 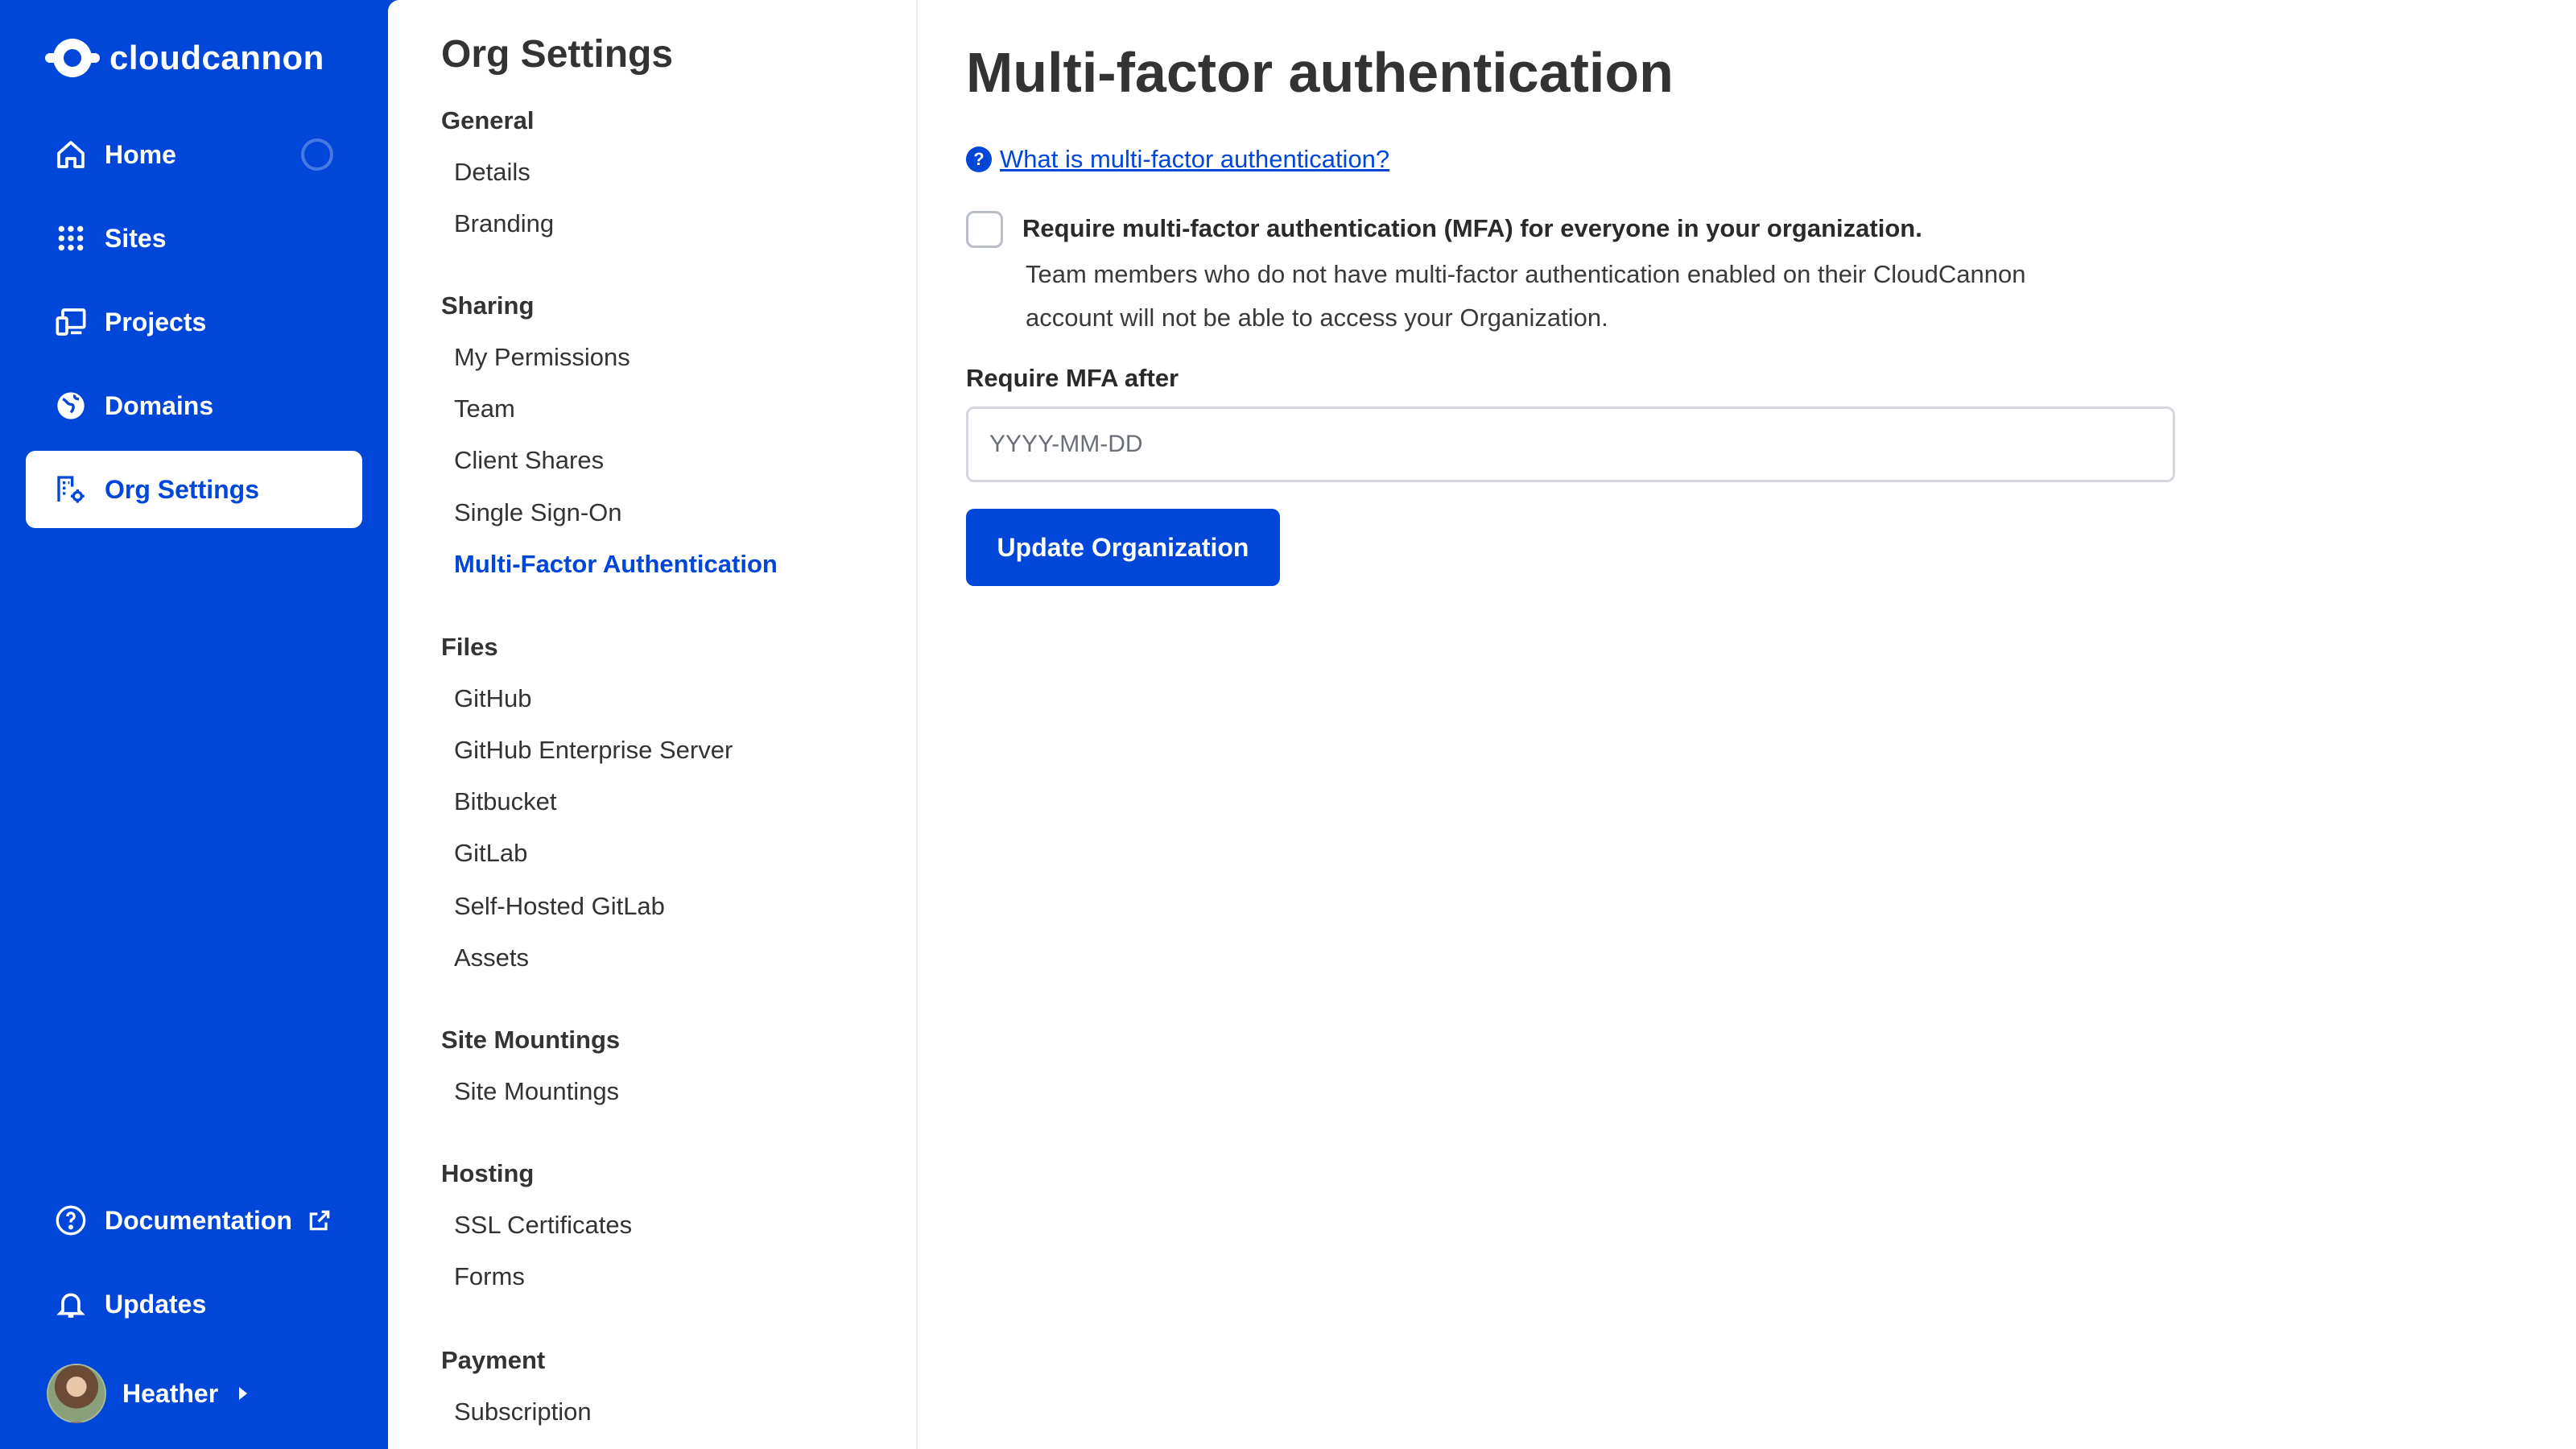 What do you see at coordinates (984, 229) in the screenshot?
I see `require-mfa-checkbox` at bounding box center [984, 229].